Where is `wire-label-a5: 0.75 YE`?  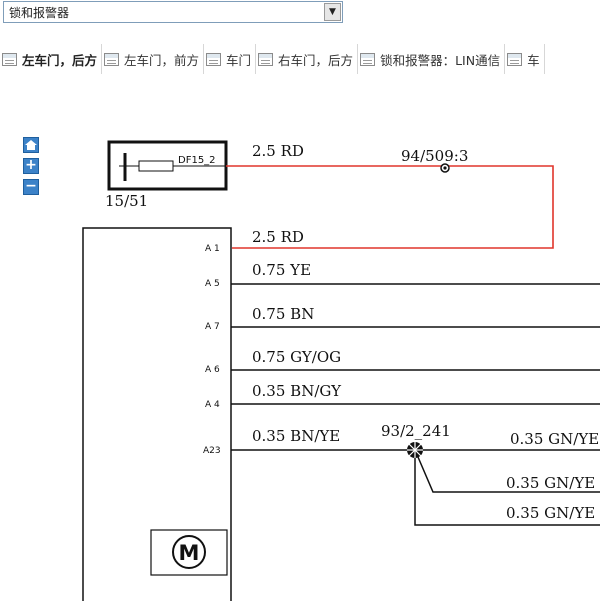
wire-label-a5: 0.75 YE is located at coordinates (281, 270).